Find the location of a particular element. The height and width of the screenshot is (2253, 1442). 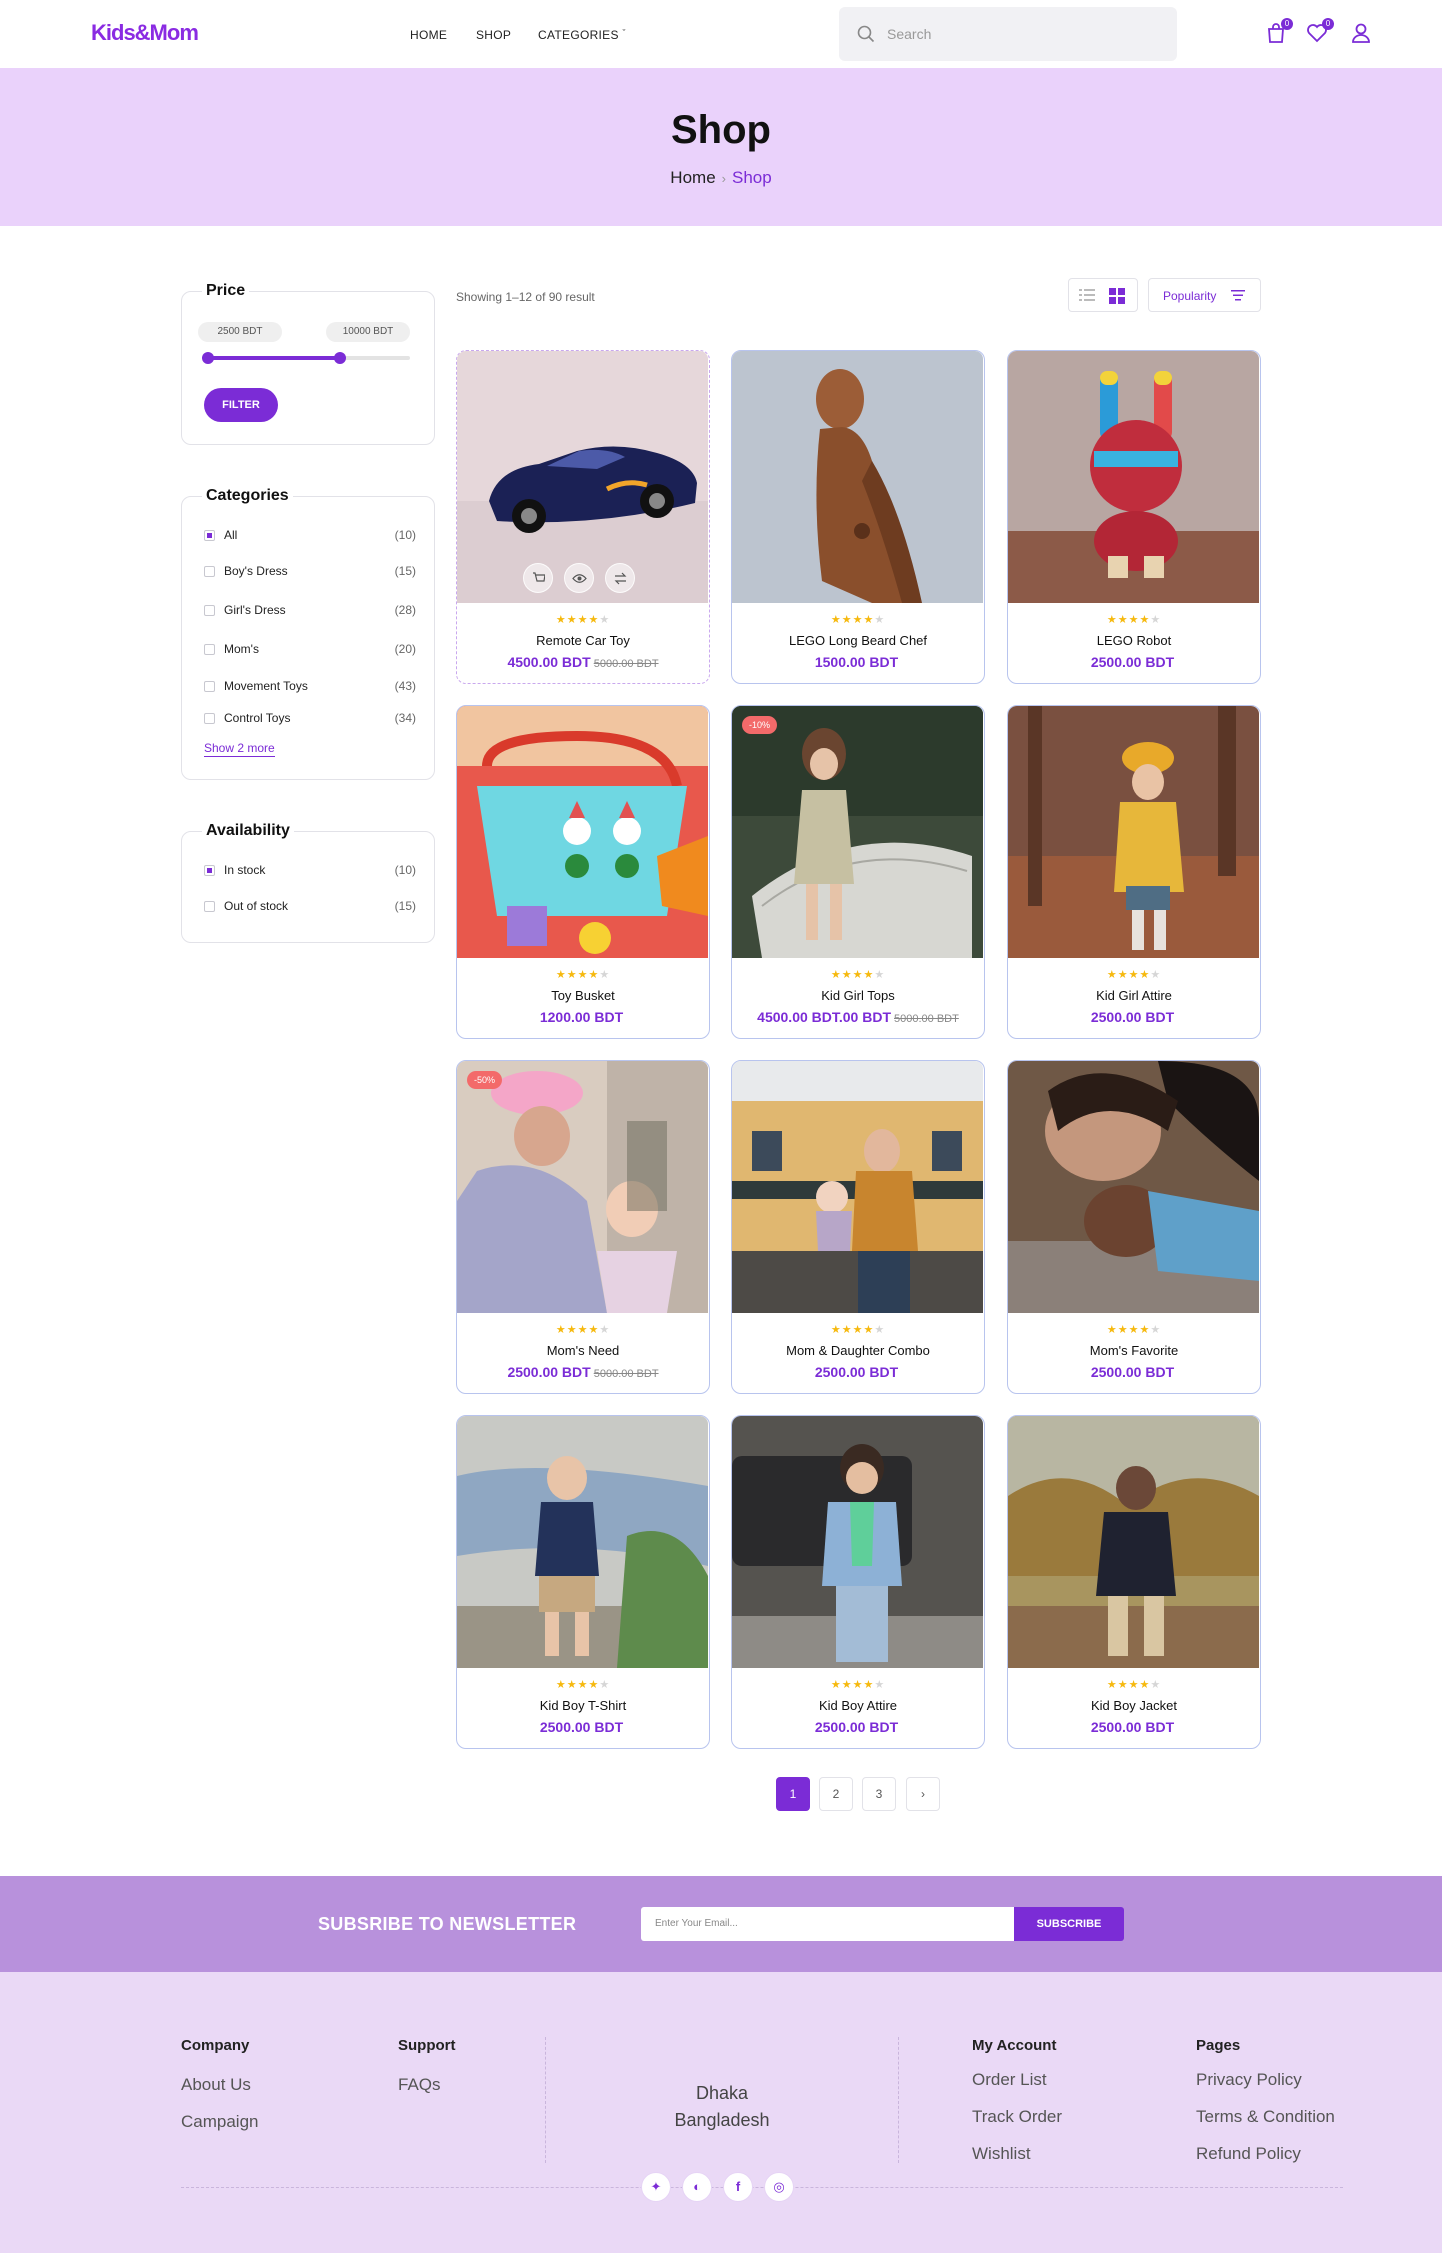

category-option: Girl's Dress (28) is located at coordinates (310, 611).